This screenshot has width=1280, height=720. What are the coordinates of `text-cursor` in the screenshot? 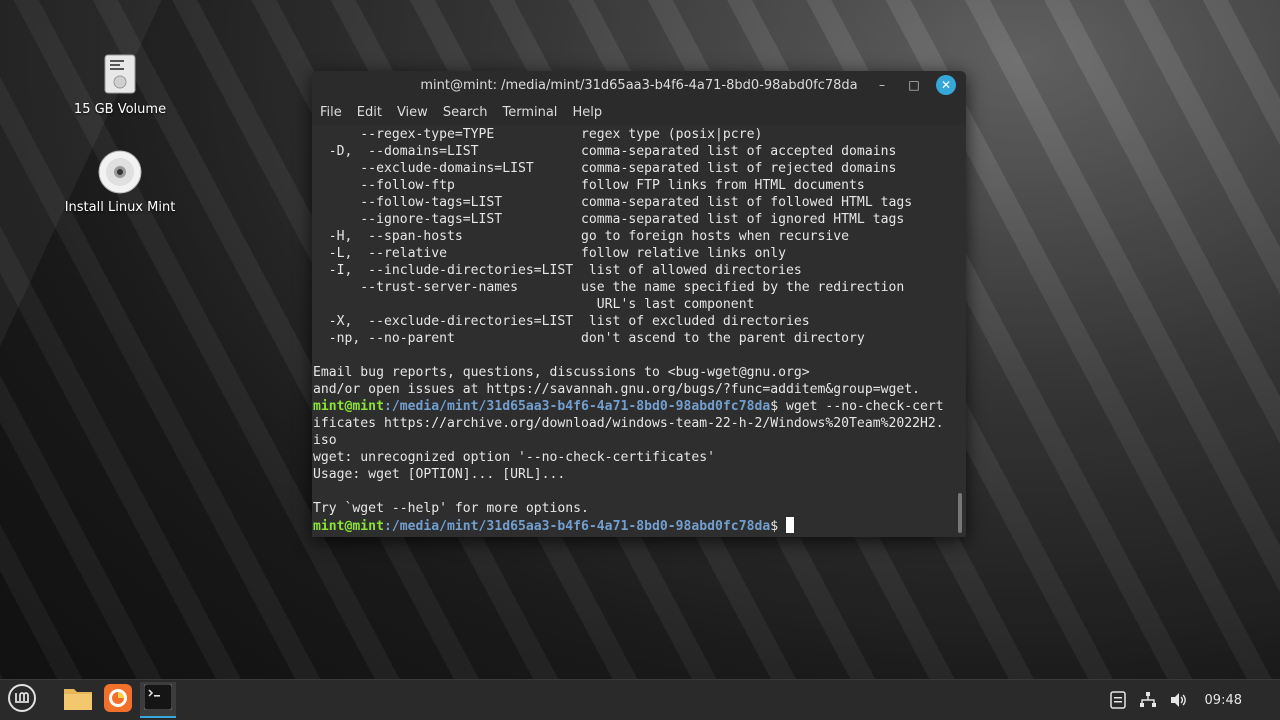 It's located at (790, 525).